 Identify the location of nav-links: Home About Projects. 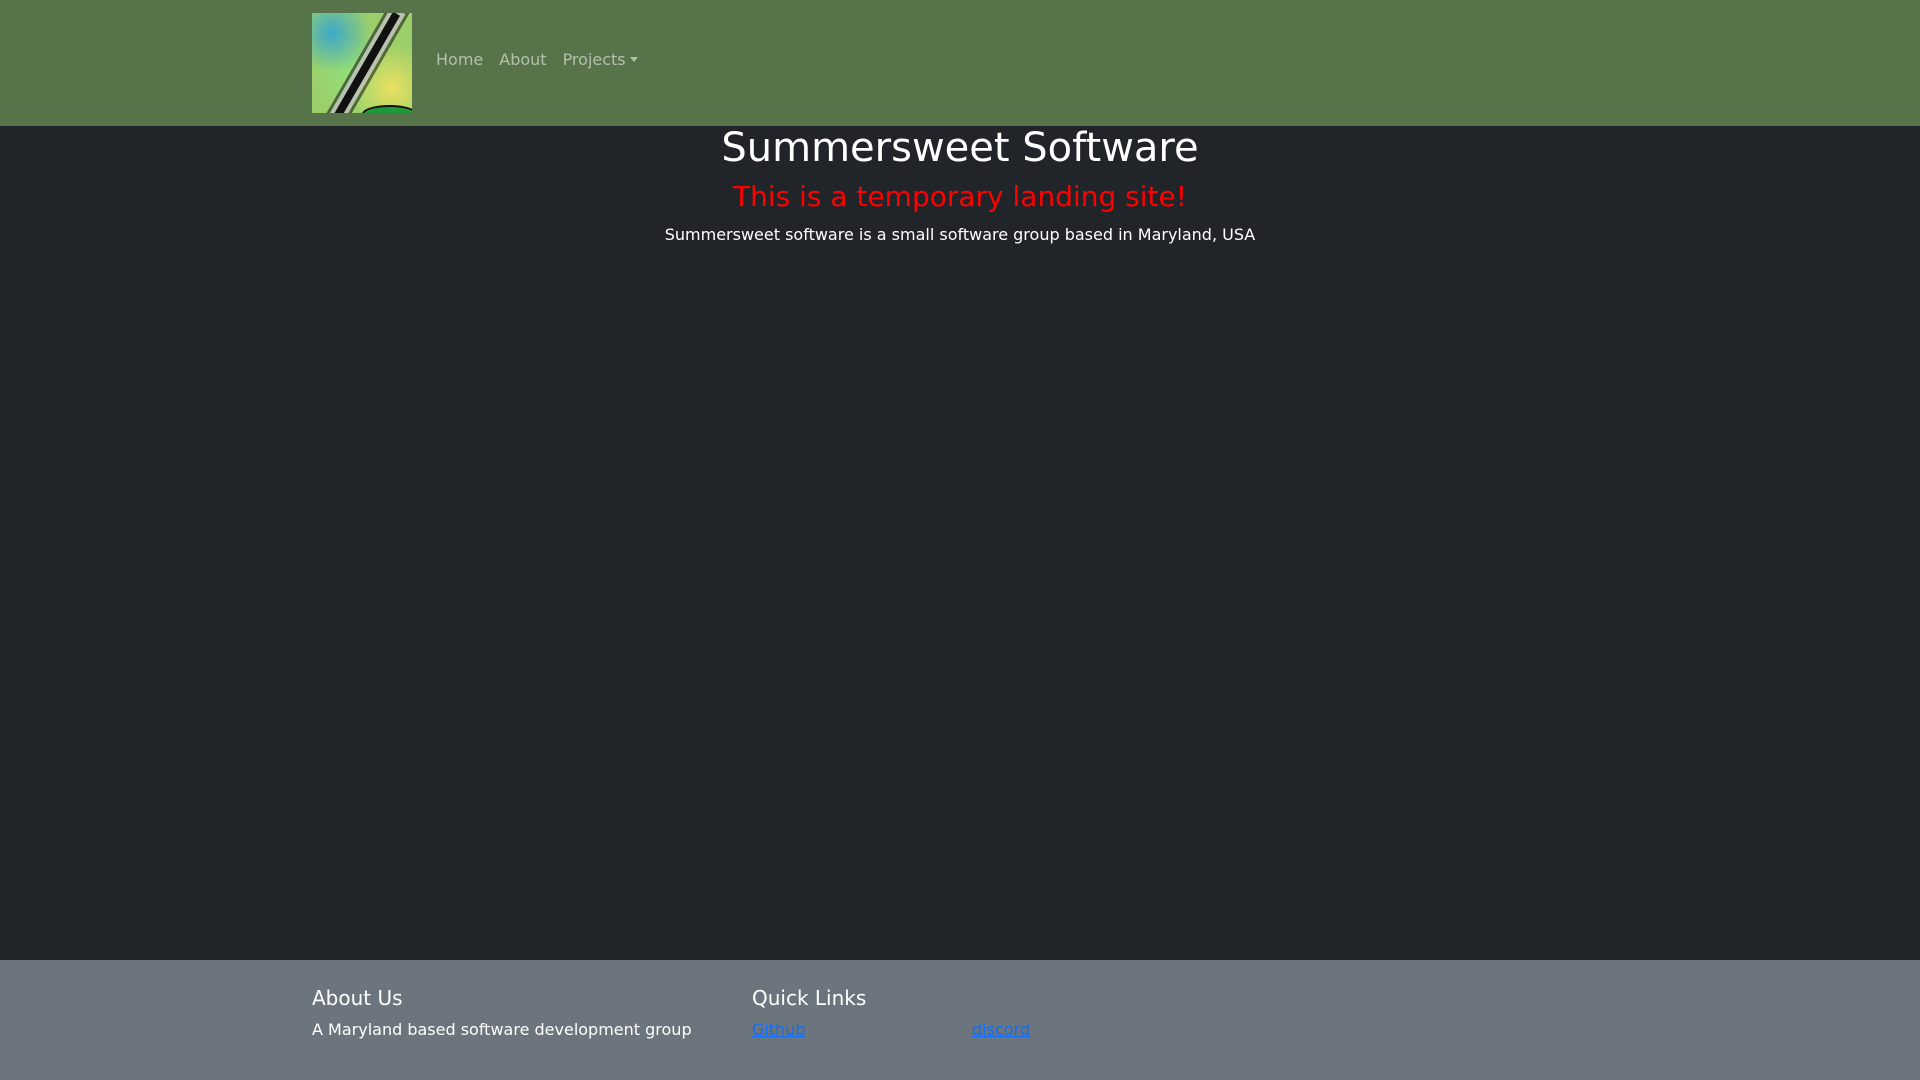
(537, 59).